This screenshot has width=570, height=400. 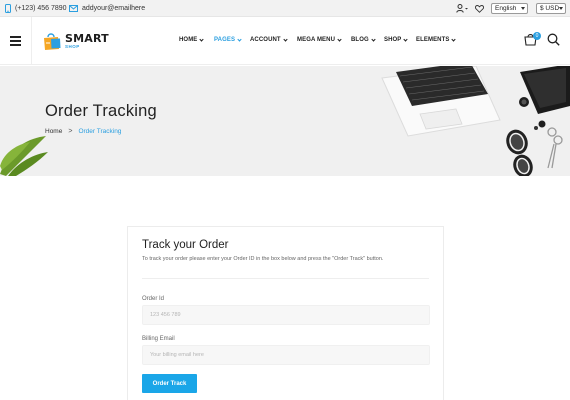 I want to click on currency-value: $ USD, so click(x=550, y=8).